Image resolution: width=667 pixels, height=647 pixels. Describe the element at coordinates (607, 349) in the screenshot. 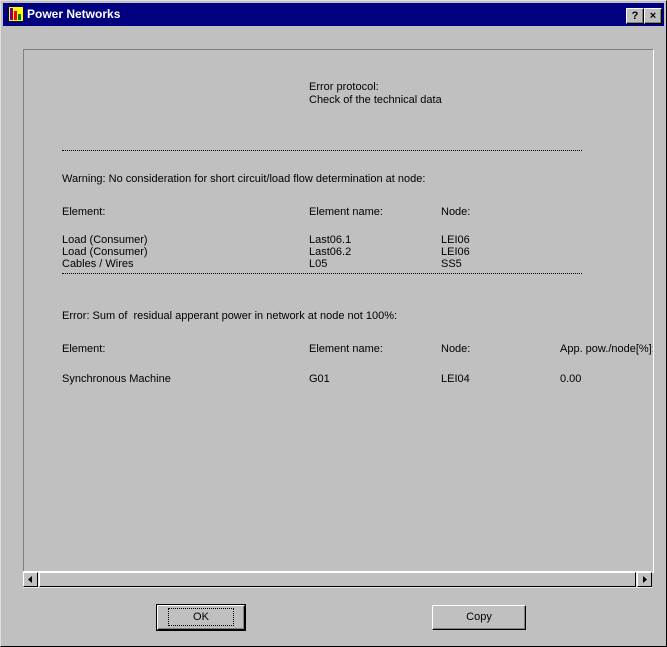

I see `error-col-app-power: App. pow./node[%]:` at that location.